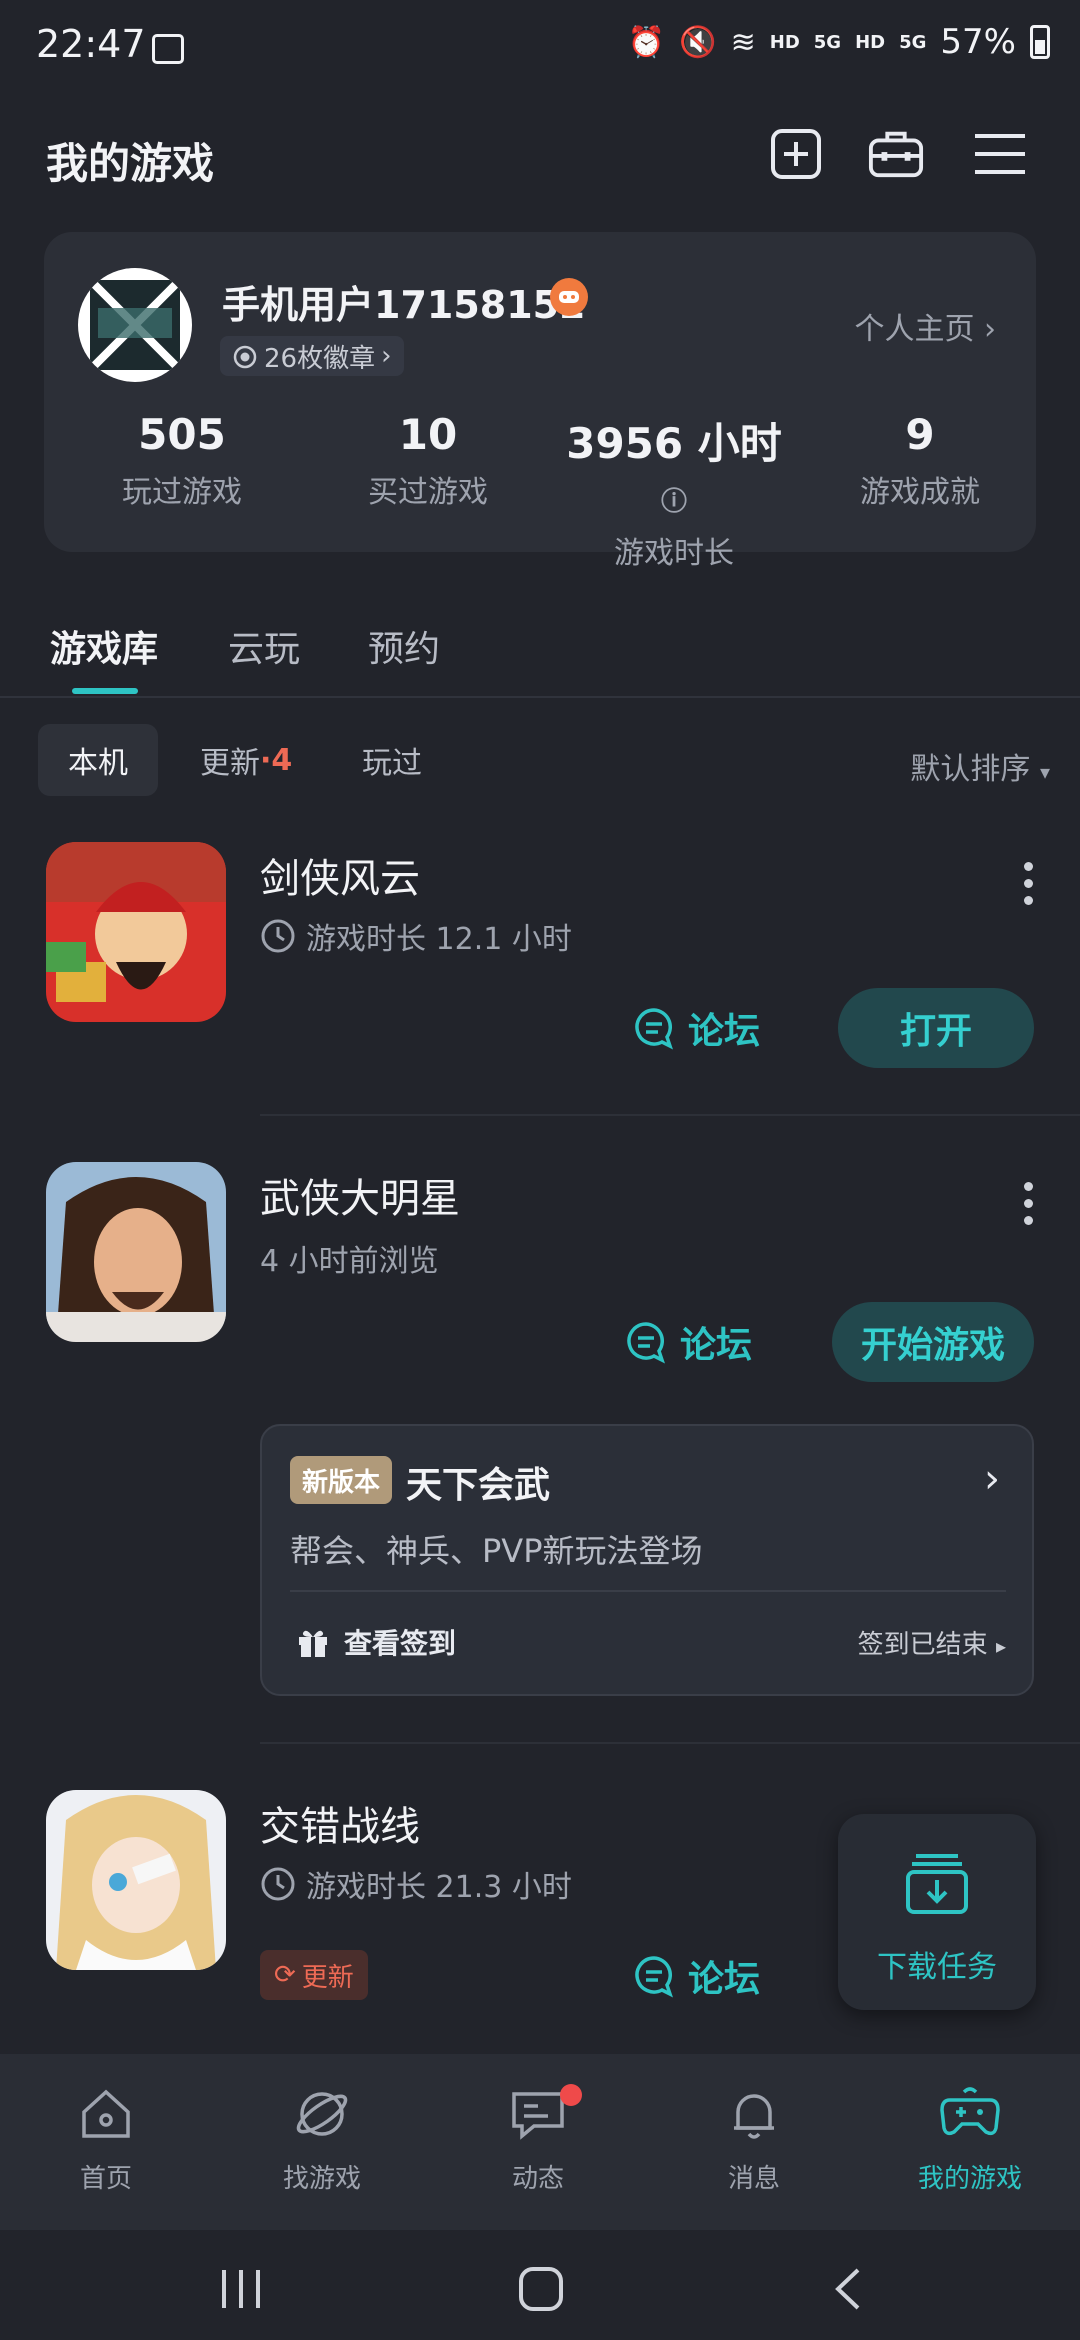  I want to click on event-card: 新版本 天下会武 › 帮会、神兵、PVP新玩法登场 查看签到 签到已结束 ▸, so click(647, 1560).